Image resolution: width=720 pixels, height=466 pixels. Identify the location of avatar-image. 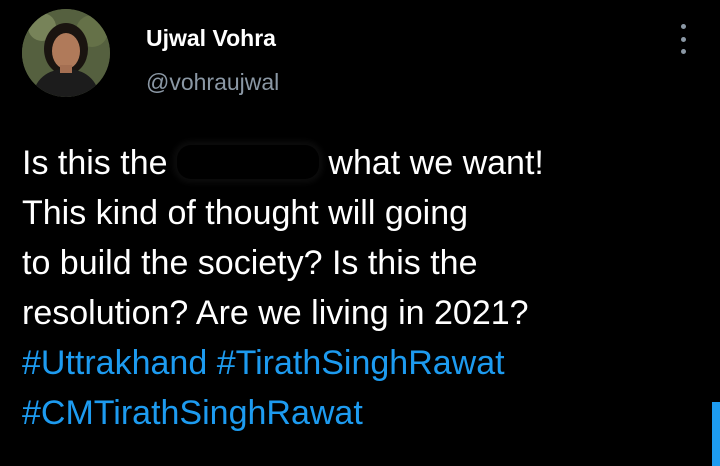
(66, 53).